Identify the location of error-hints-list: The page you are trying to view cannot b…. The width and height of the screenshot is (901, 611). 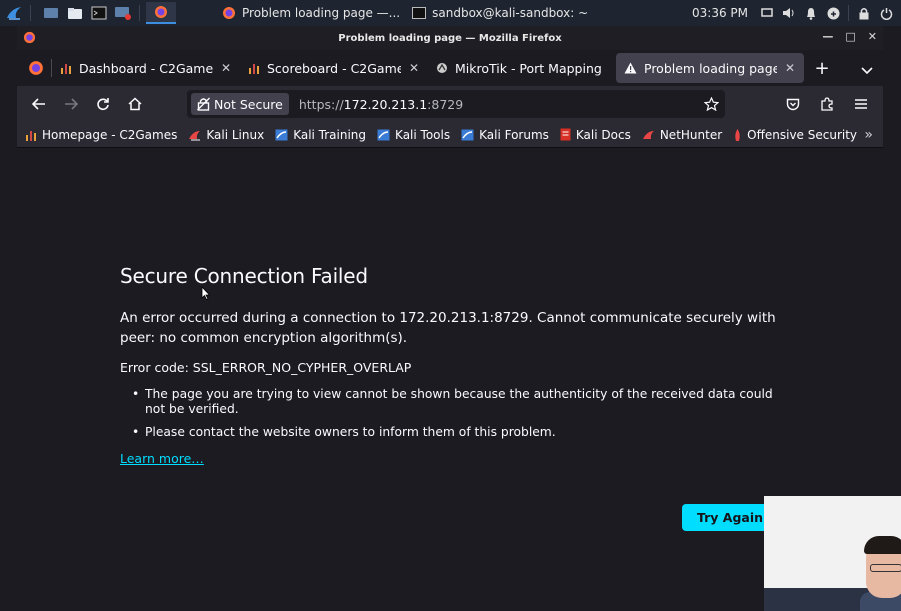
(455, 413).